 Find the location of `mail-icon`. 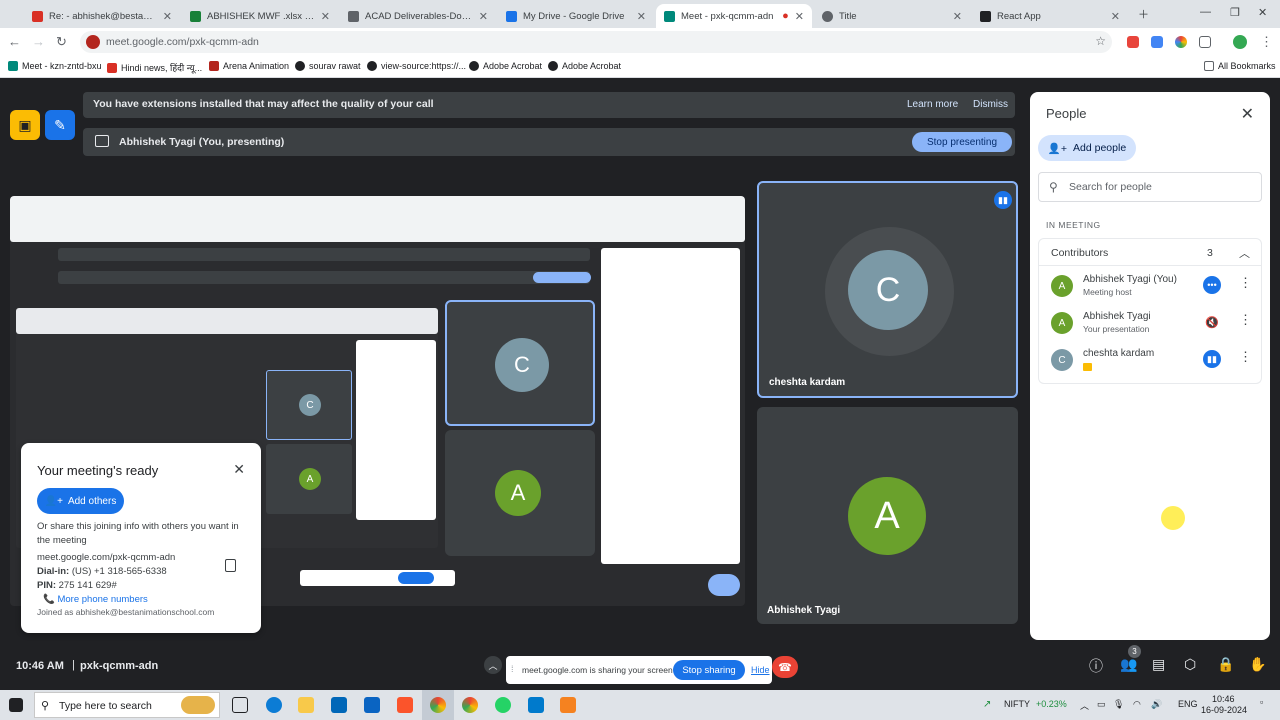

mail-icon is located at coordinates (372, 705).